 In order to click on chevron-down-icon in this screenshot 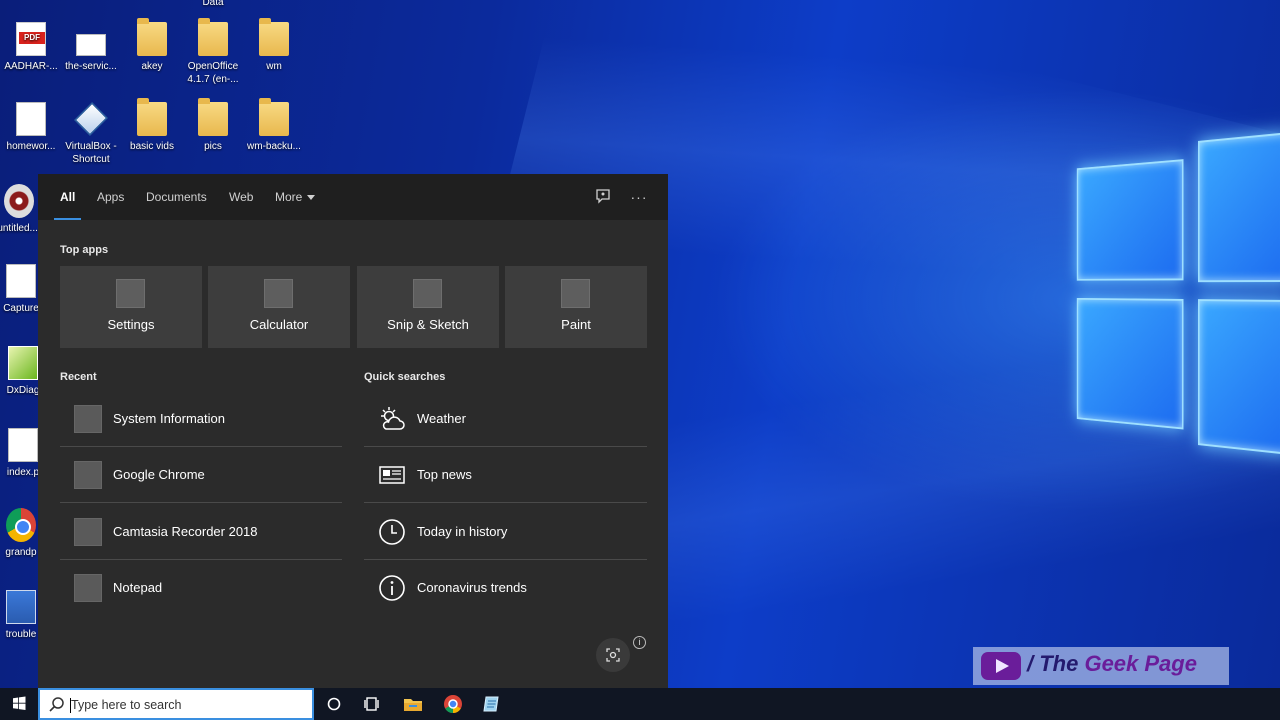, I will do `click(311, 198)`.